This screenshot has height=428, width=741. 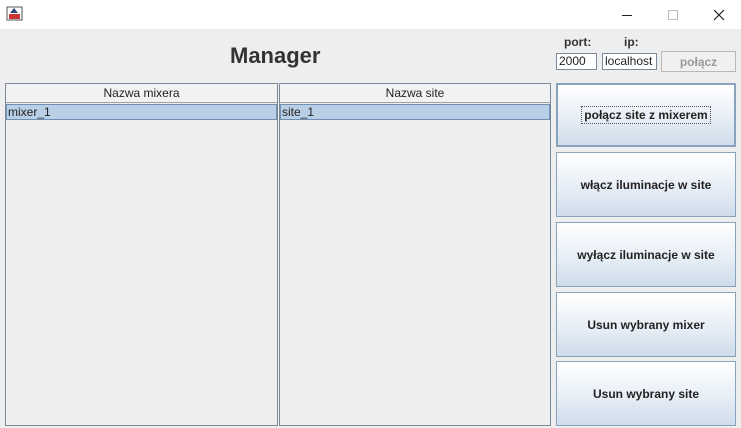 I want to click on link-site-mixer-label: połącz site z mixerem, so click(x=646, y=115).